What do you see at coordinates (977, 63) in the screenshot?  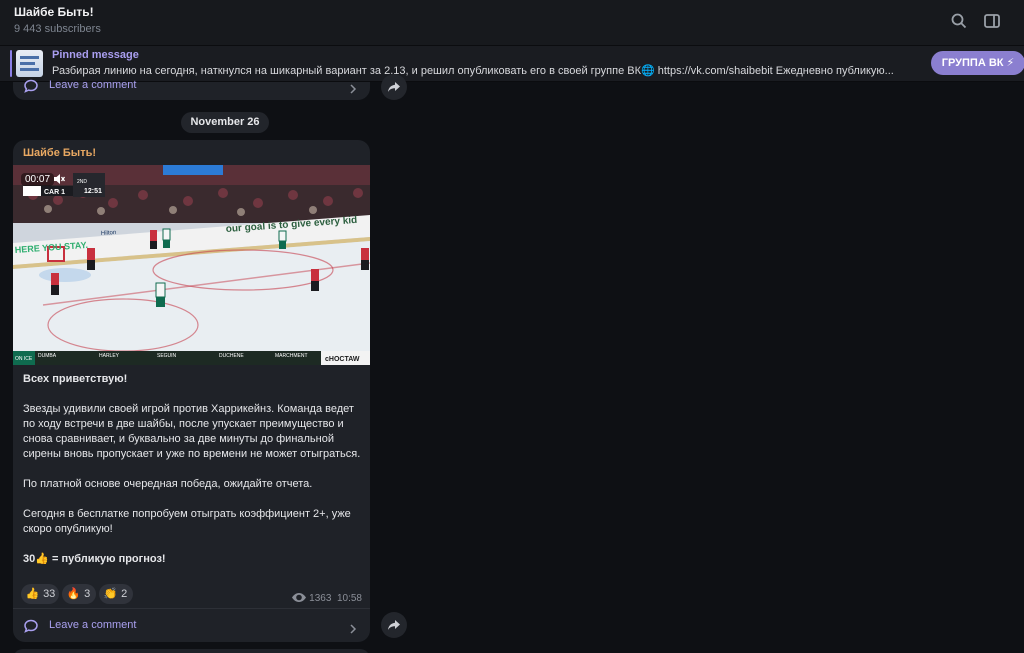 I see `vk-group-button: ГРУППА ВК ⚡` at bounding box center [977, 63].